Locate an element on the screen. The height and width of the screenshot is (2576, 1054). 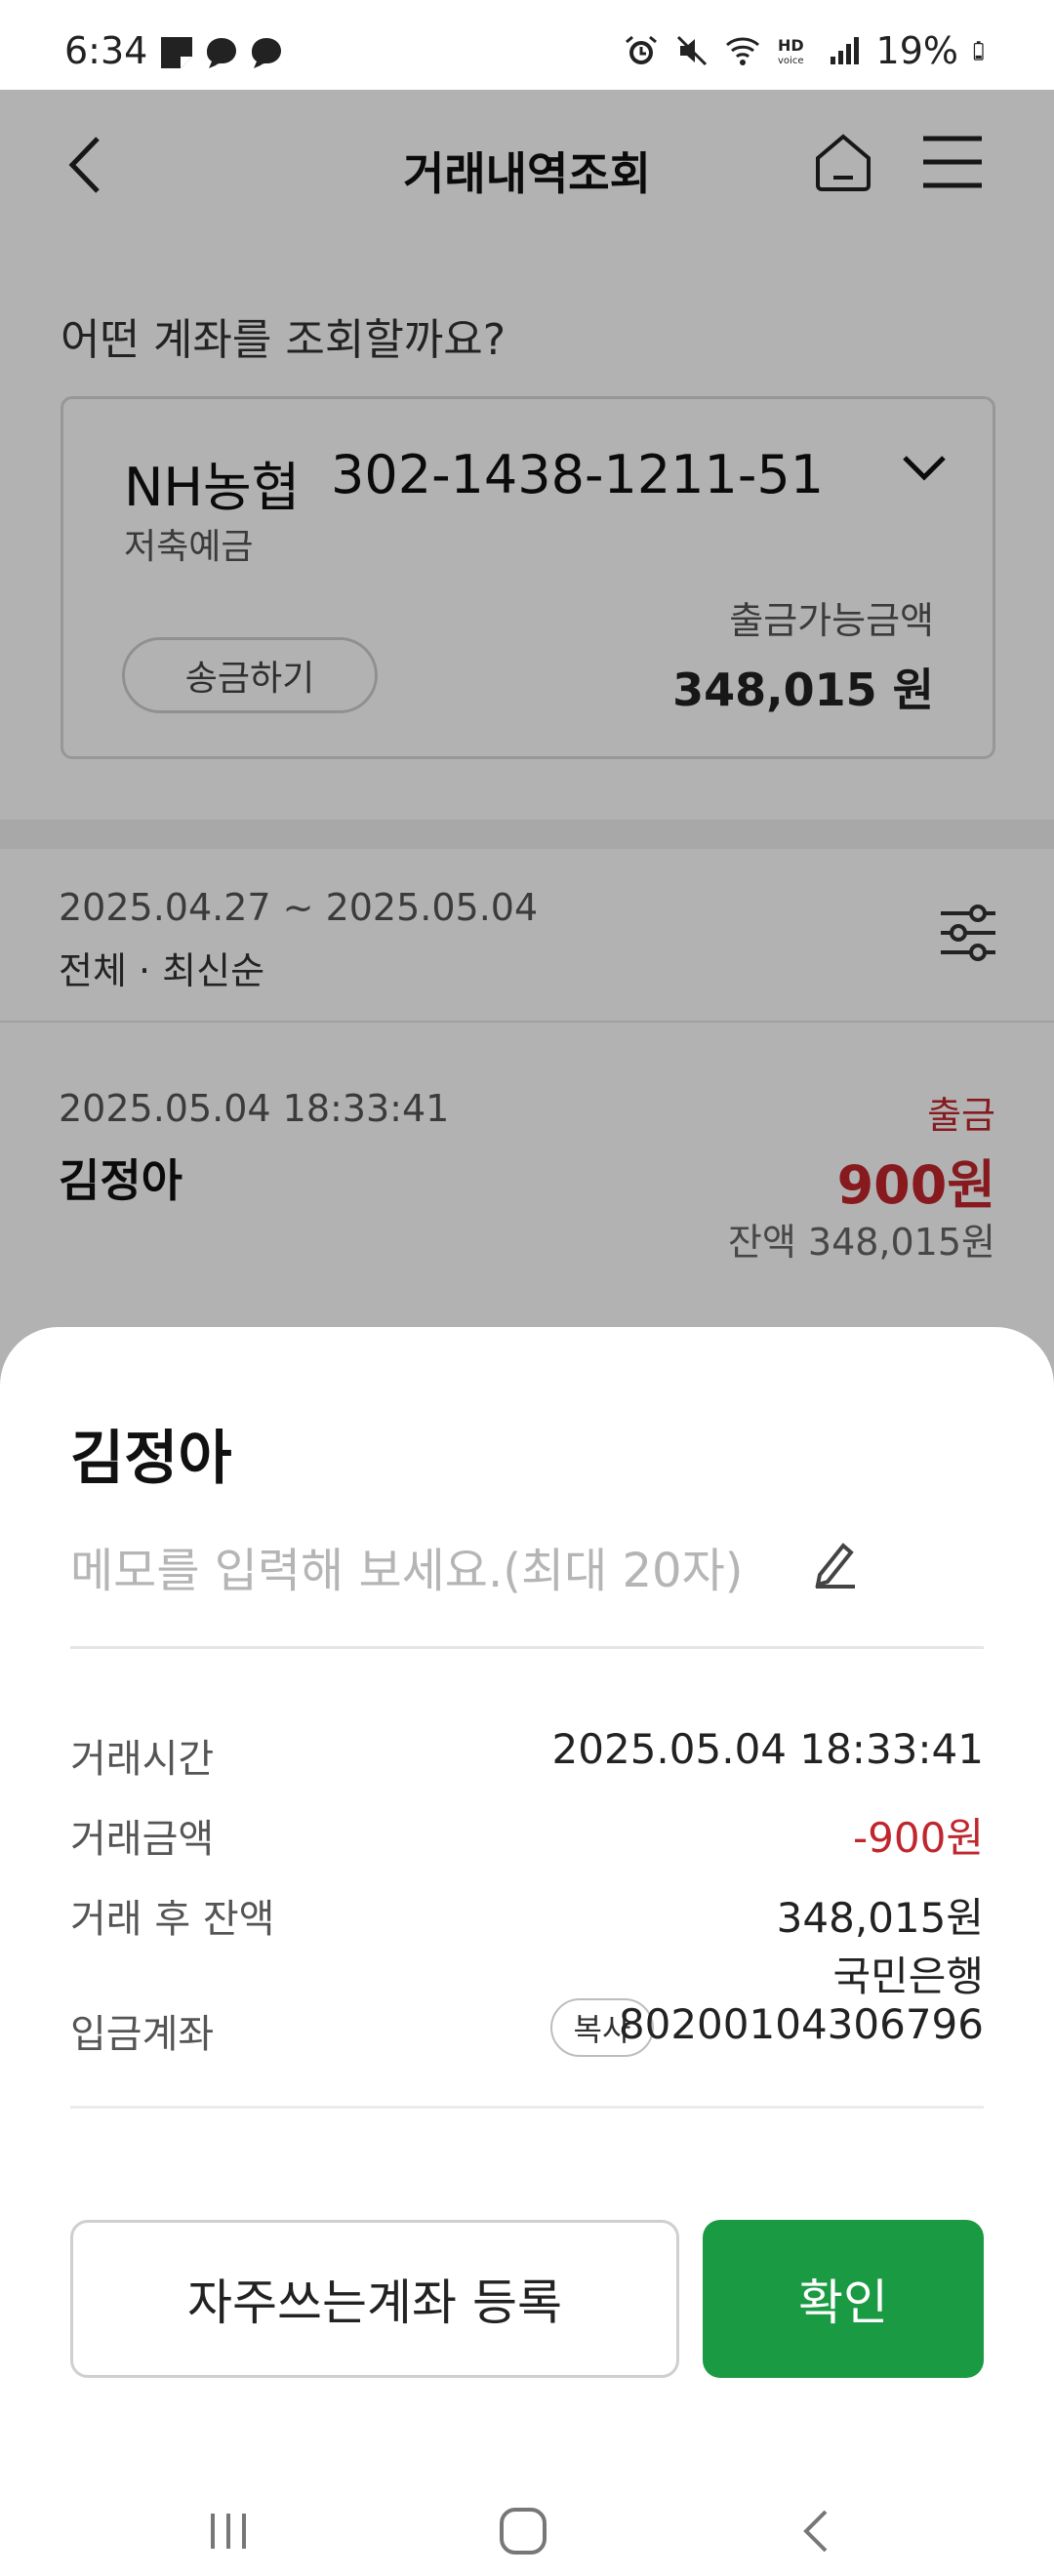
row-value-bank: 국민은행 is located at coordinates (908, 1976).